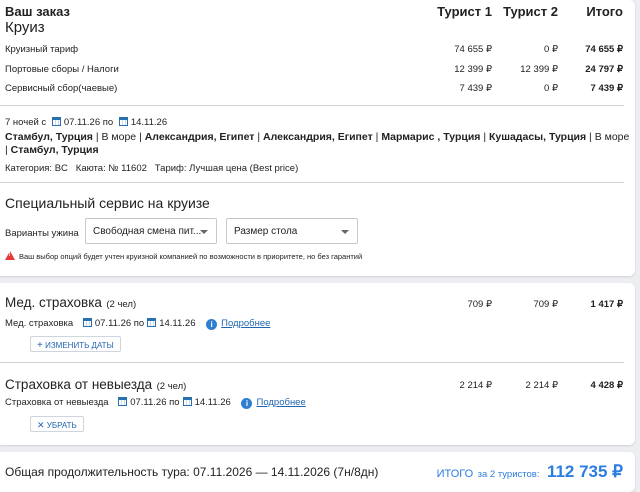  Describe the element at coordinates (475, 385) in the screenshot. I see `cancellation-t1: 2 214 ₽` at that location.